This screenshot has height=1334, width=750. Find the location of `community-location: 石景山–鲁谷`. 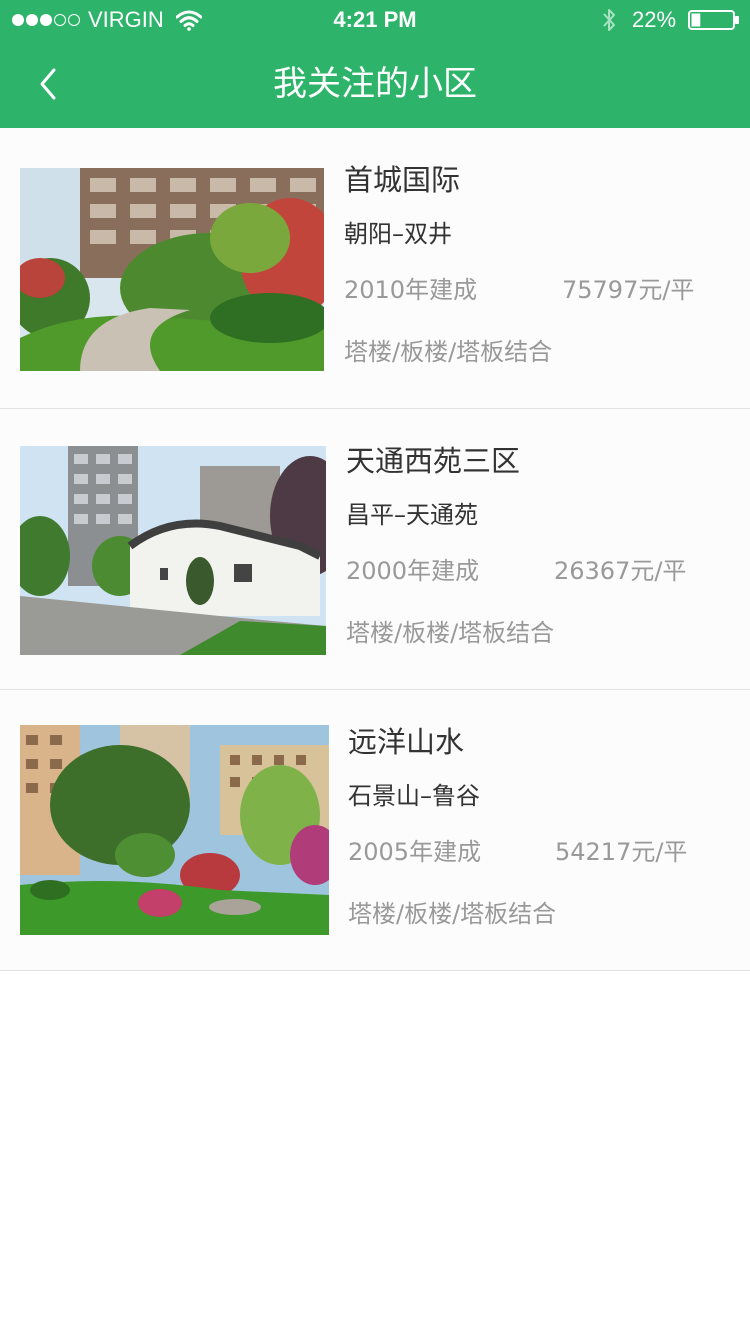

community-location: 石景山–鲁谷 is located at coordinates (414, 796).